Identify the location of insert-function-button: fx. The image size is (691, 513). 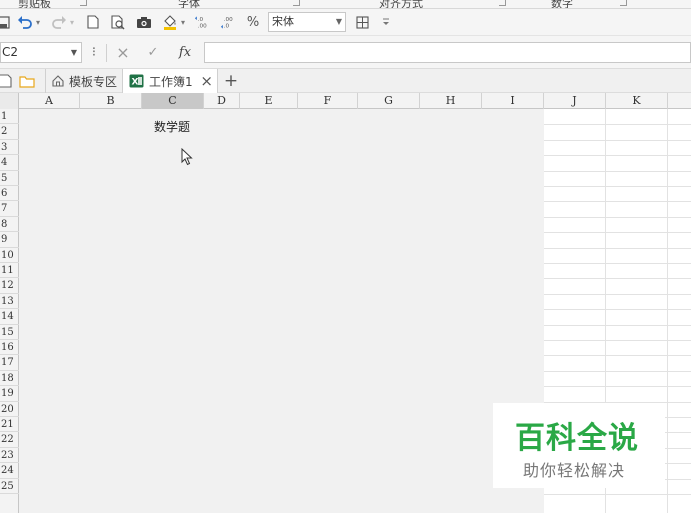
(185, 52).